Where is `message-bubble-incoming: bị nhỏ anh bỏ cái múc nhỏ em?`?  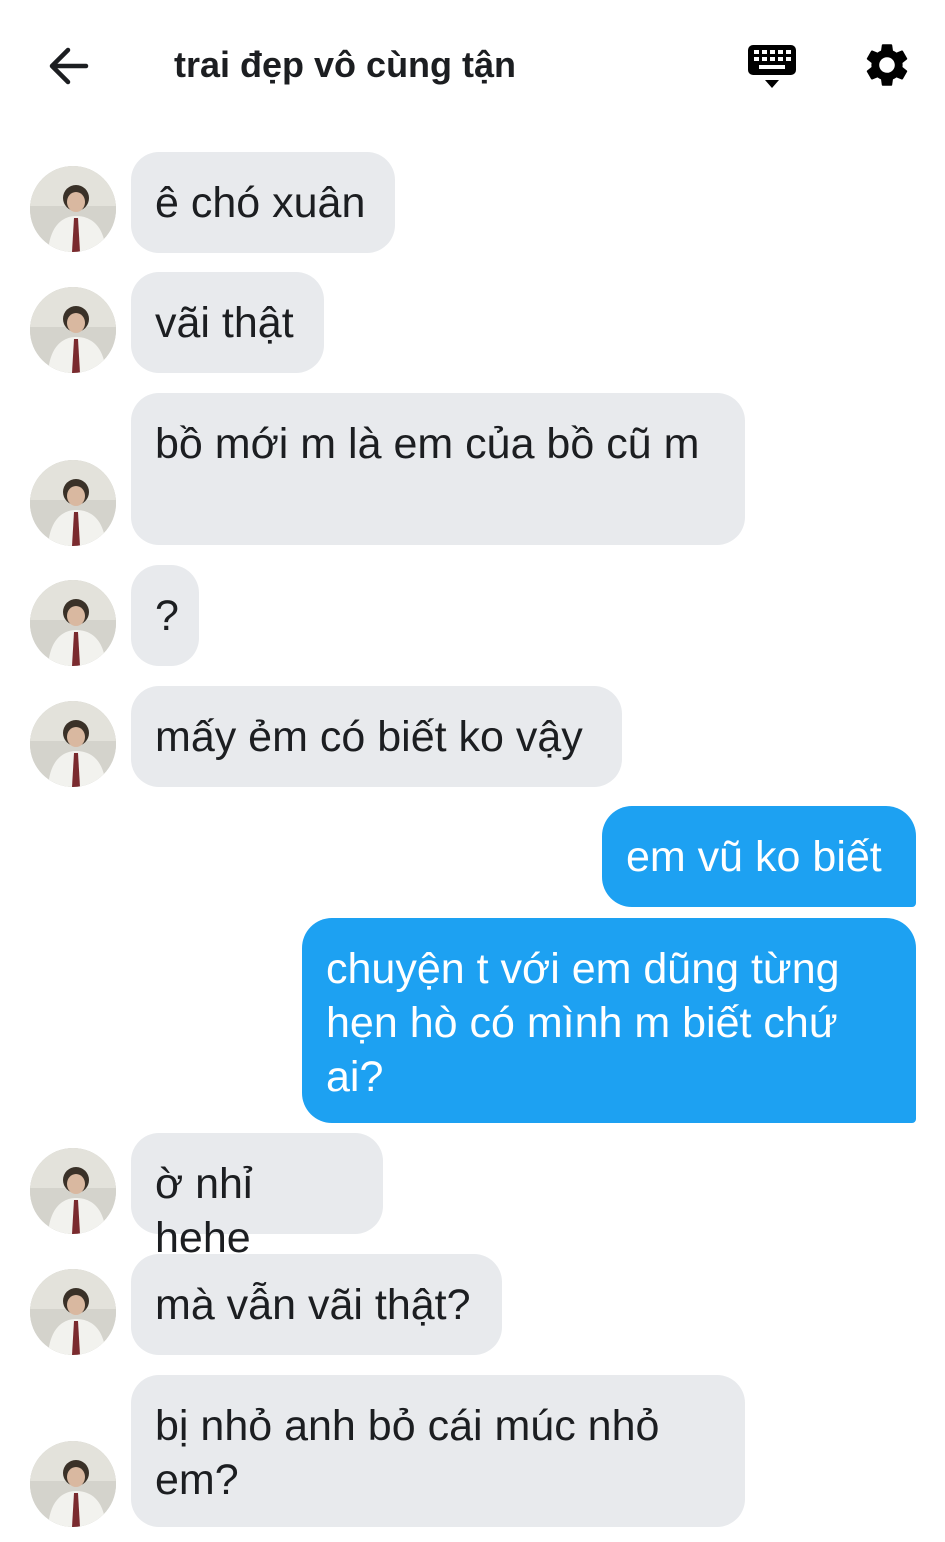
message-bubble-incoming: bị nhỏ anh bỏ cái múc nhỏ em? is located at coordinates (438, 1451).